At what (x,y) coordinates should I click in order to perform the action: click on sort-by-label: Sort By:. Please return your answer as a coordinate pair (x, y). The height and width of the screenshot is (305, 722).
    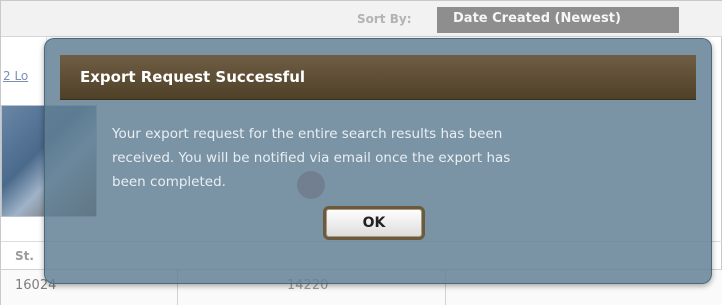
    Looking at the image, I should click on (384, 19).